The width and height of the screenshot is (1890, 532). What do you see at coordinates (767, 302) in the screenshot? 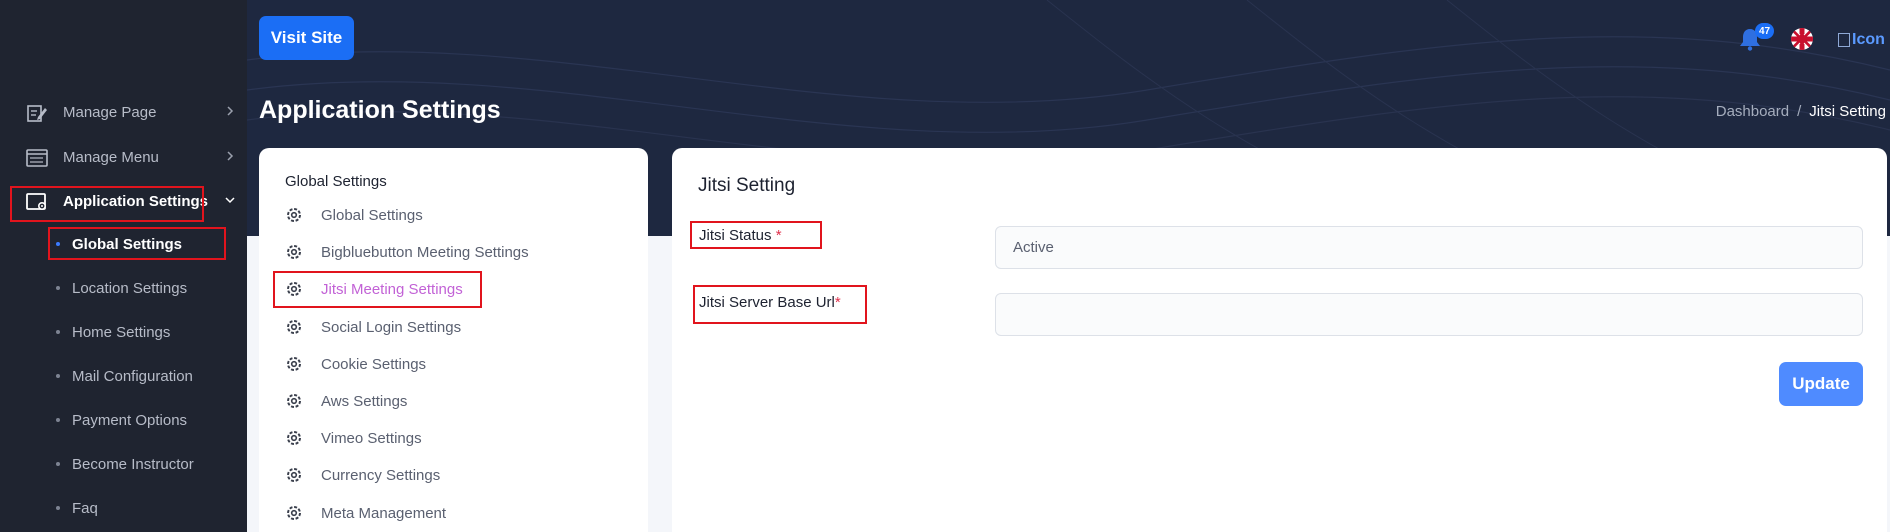
I see `label-text: Jitsi Server Base Url` at bounding box center [767, 302].